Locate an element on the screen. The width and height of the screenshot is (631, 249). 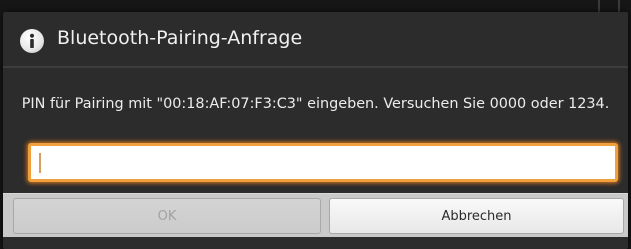
text-cursor is located at coordinates (40, 163).